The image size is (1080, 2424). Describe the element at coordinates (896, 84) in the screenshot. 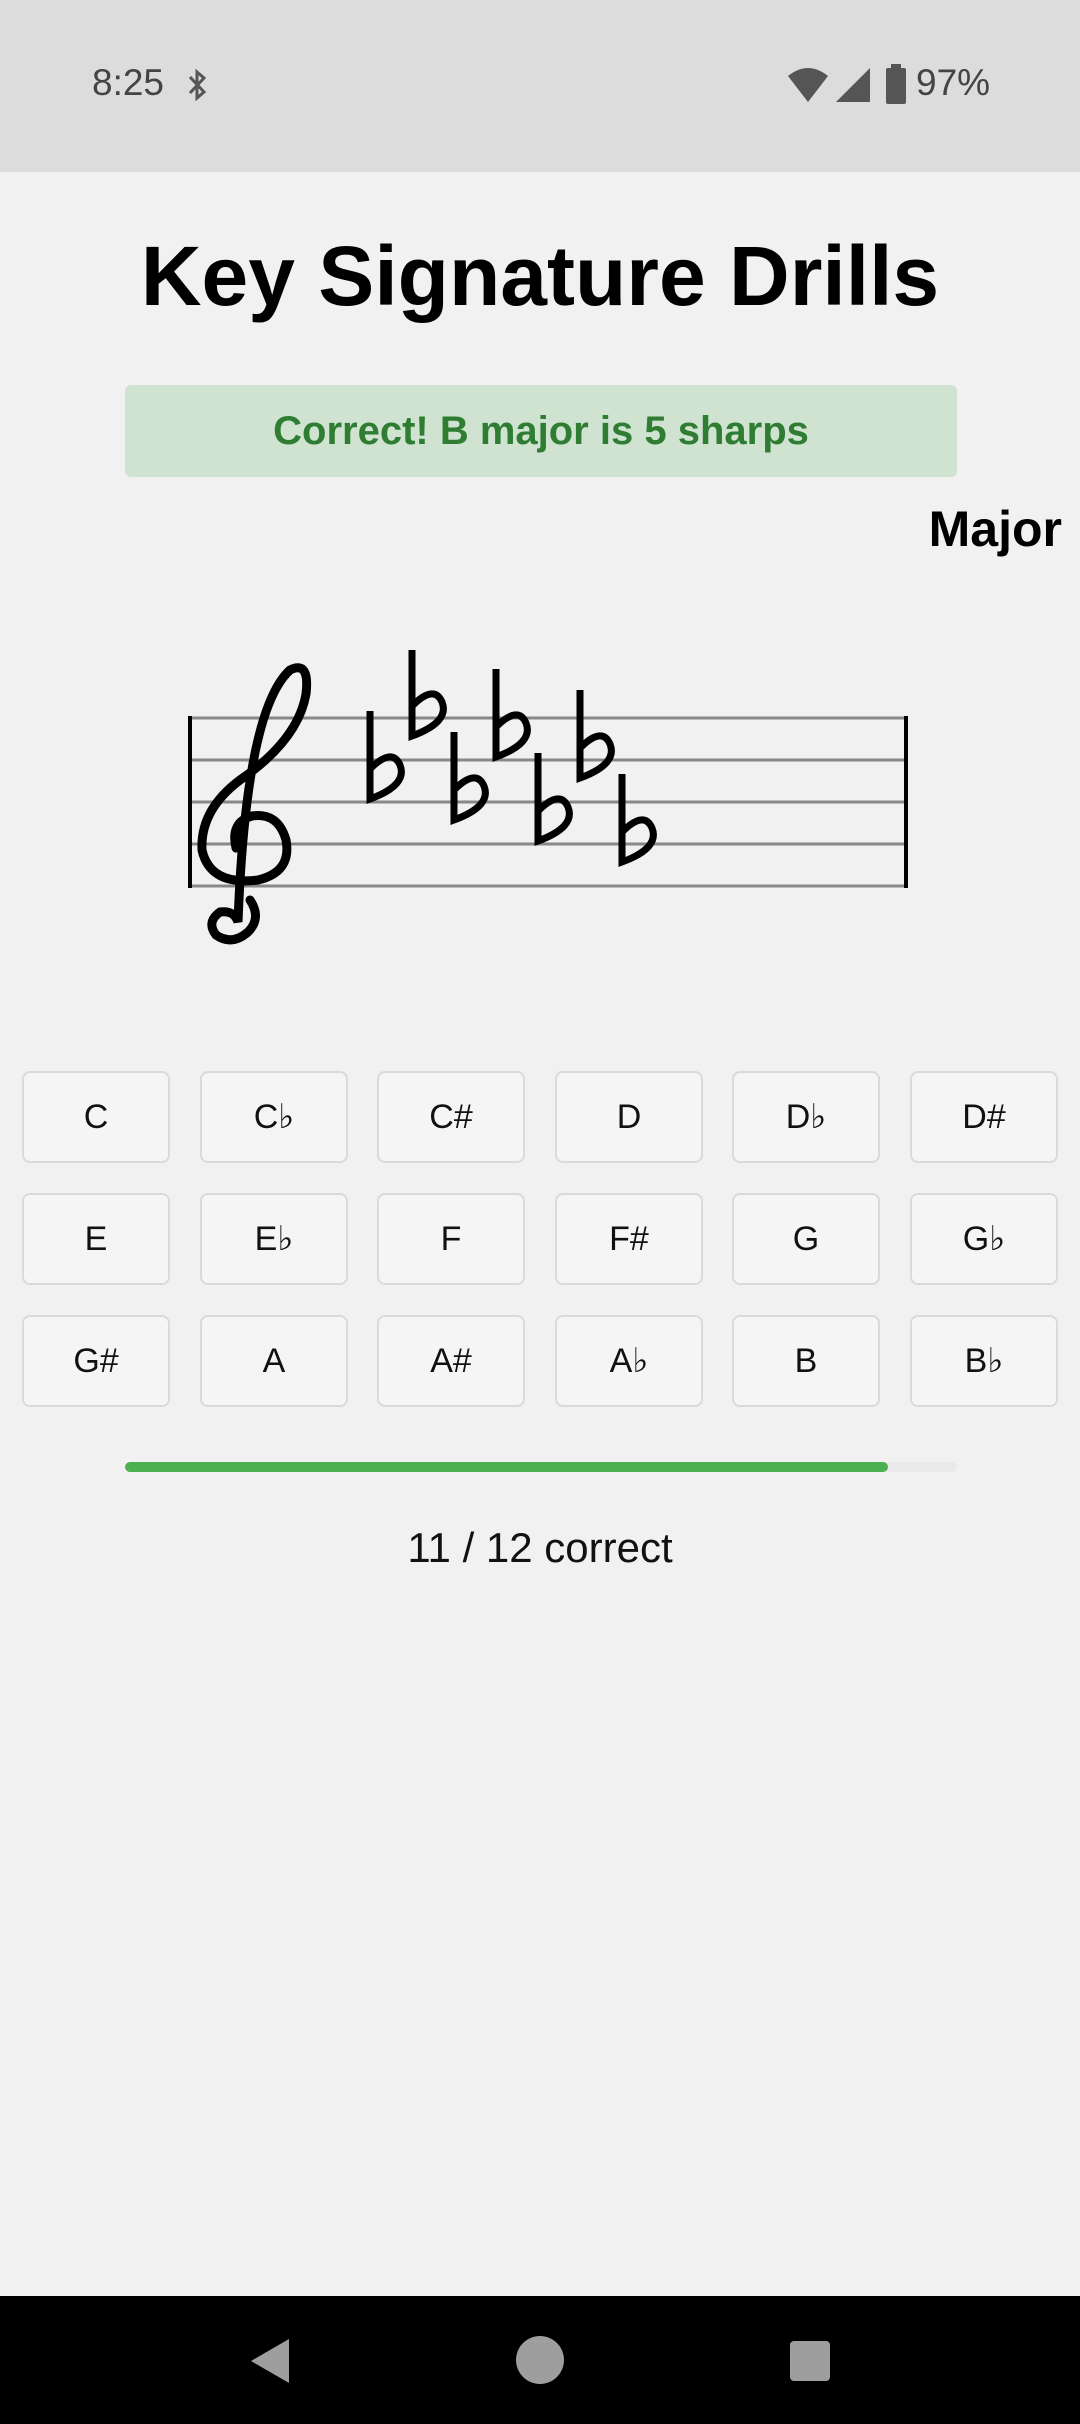

I see `battery-icon` at that location.